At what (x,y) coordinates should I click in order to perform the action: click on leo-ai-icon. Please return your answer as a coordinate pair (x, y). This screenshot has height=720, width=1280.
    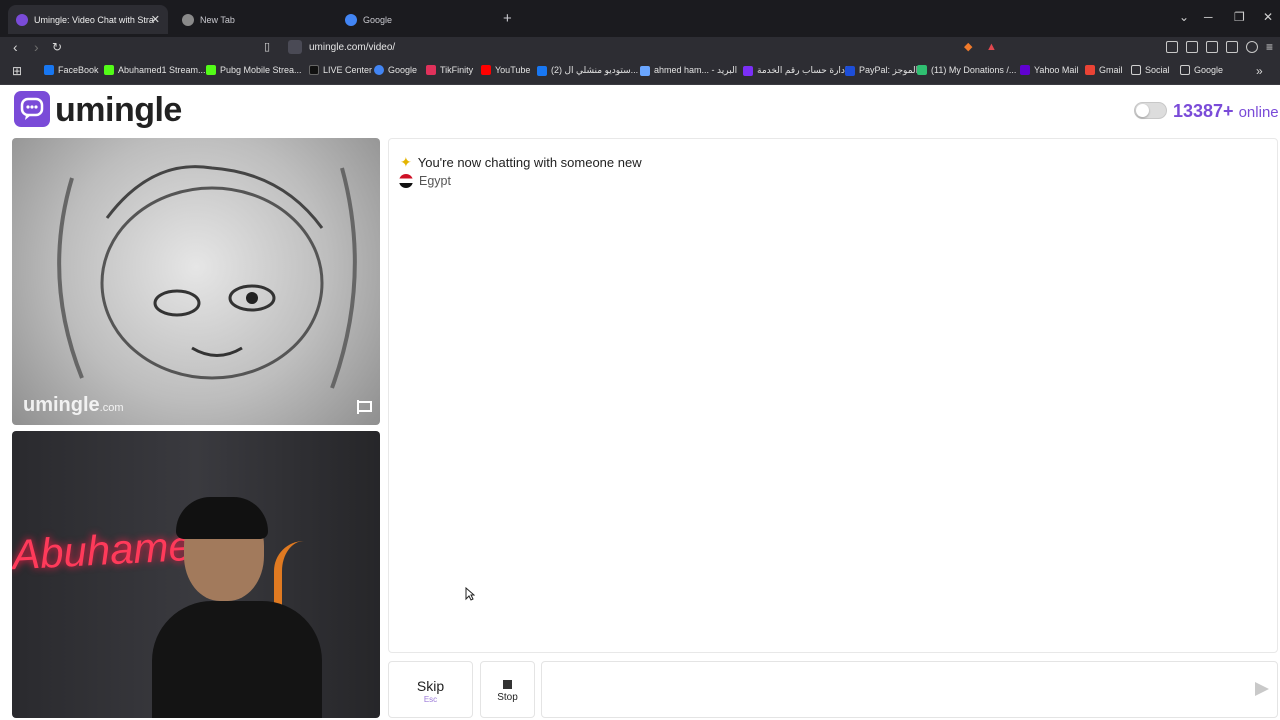
    Looking at the image, I should click on (1232, 47).